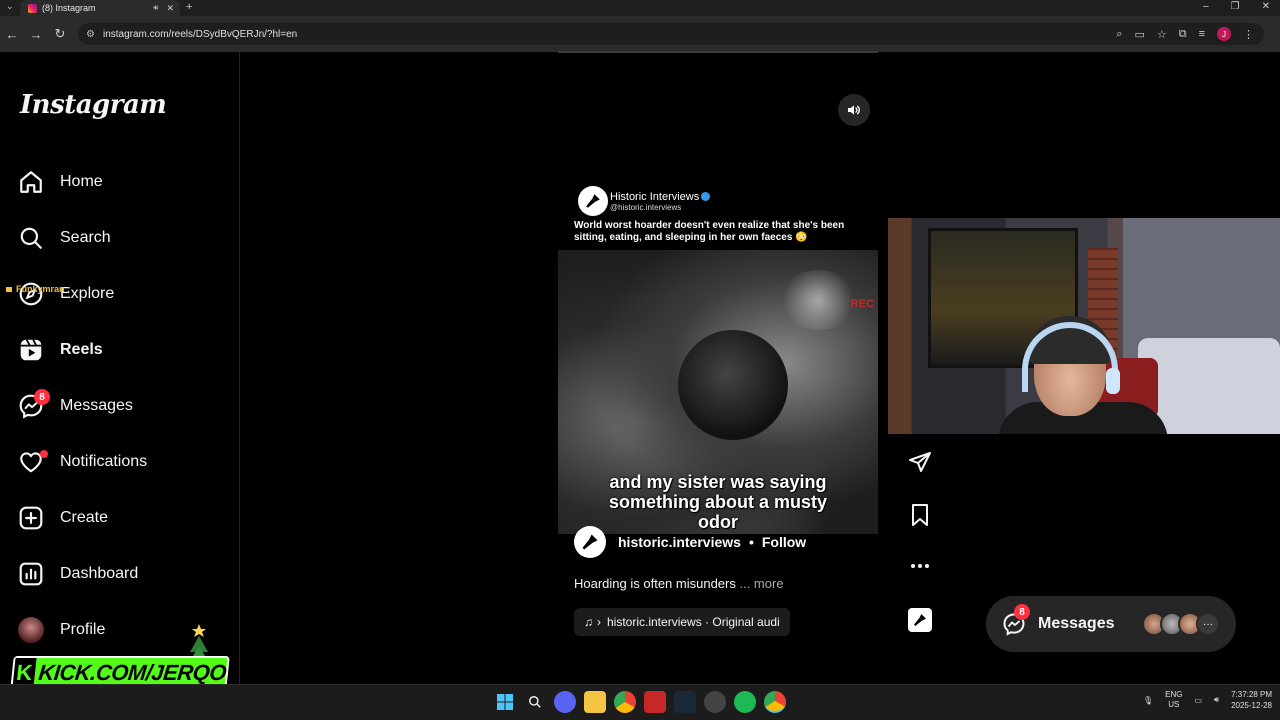 This screenshot has height=720, width=1280. Describe the element at coordinates (1207, 700) in the screenshot. I see `system-tray: 🎙︎ ENG US ▭ 🔊︎ 7:37:28 PM 2025-12-28` at that location.